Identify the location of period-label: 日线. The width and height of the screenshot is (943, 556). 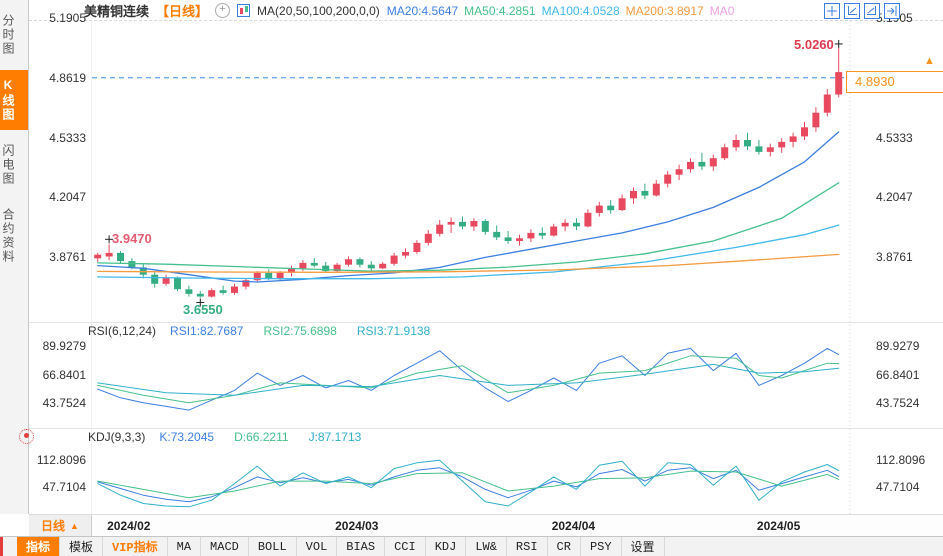
(53, 526).